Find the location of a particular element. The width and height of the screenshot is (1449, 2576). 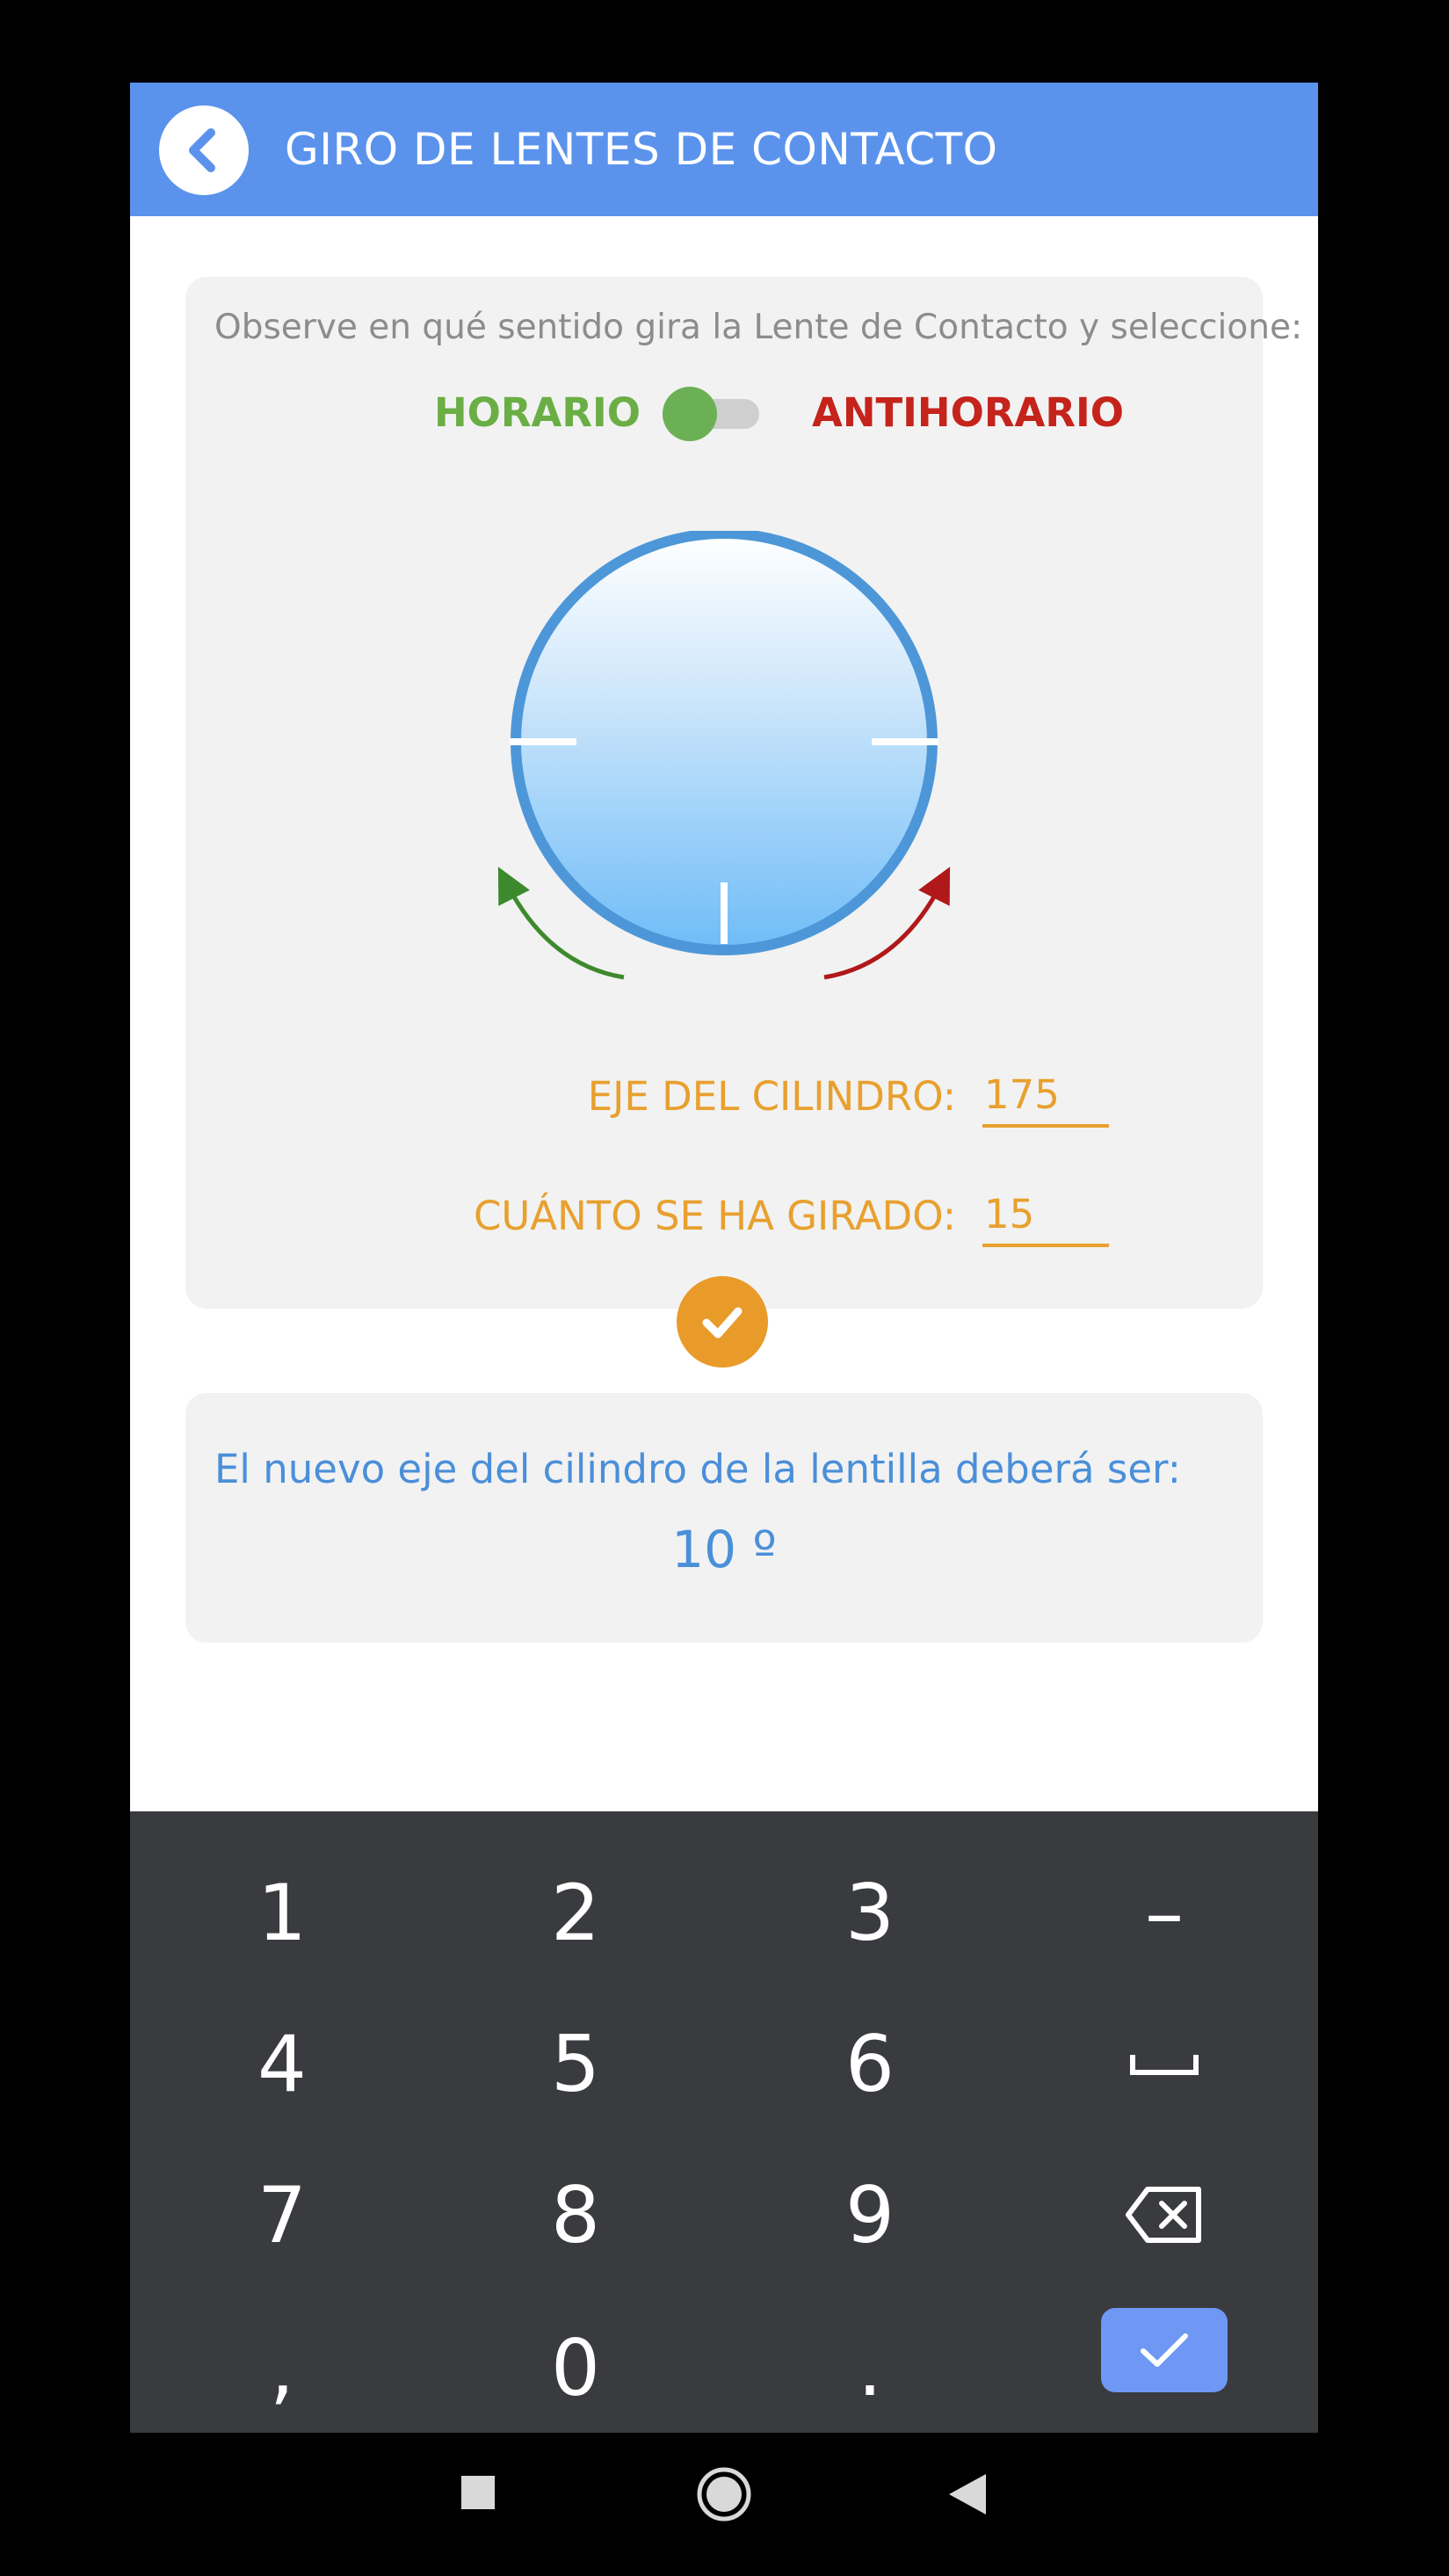

rotation-amount-label: CUÁNTO SE HA GIRADO: is located at coordinates (714, 1216).